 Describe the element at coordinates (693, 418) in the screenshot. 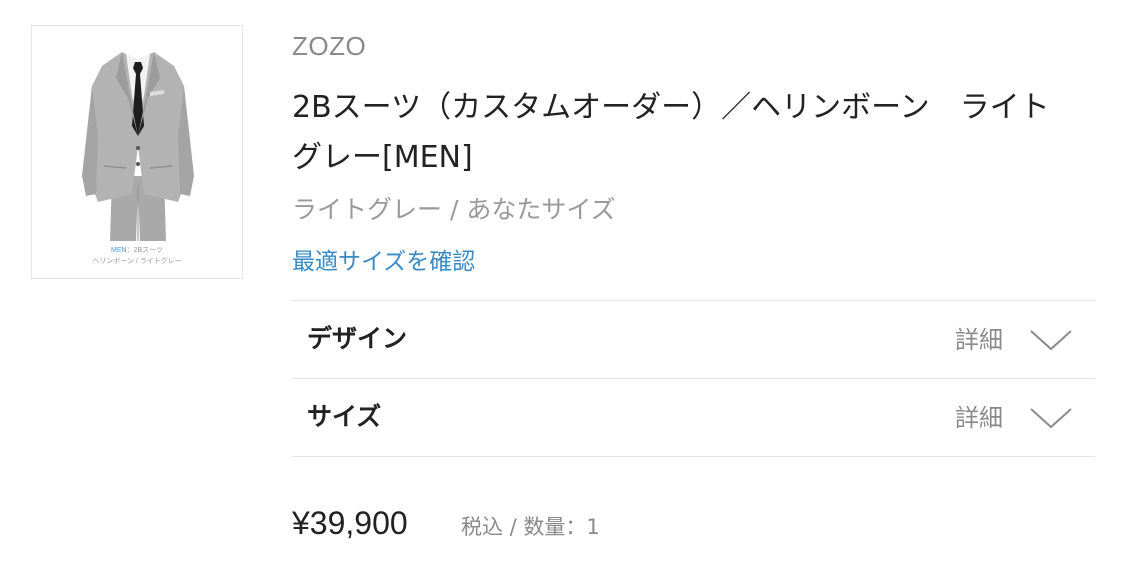

I see `size-row: サイズ 詳細` at that location.